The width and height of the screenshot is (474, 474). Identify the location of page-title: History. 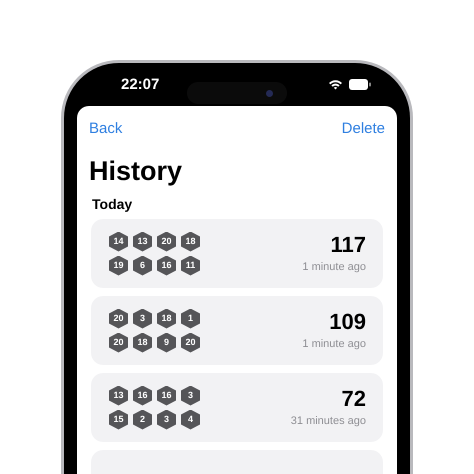
(136, 171).